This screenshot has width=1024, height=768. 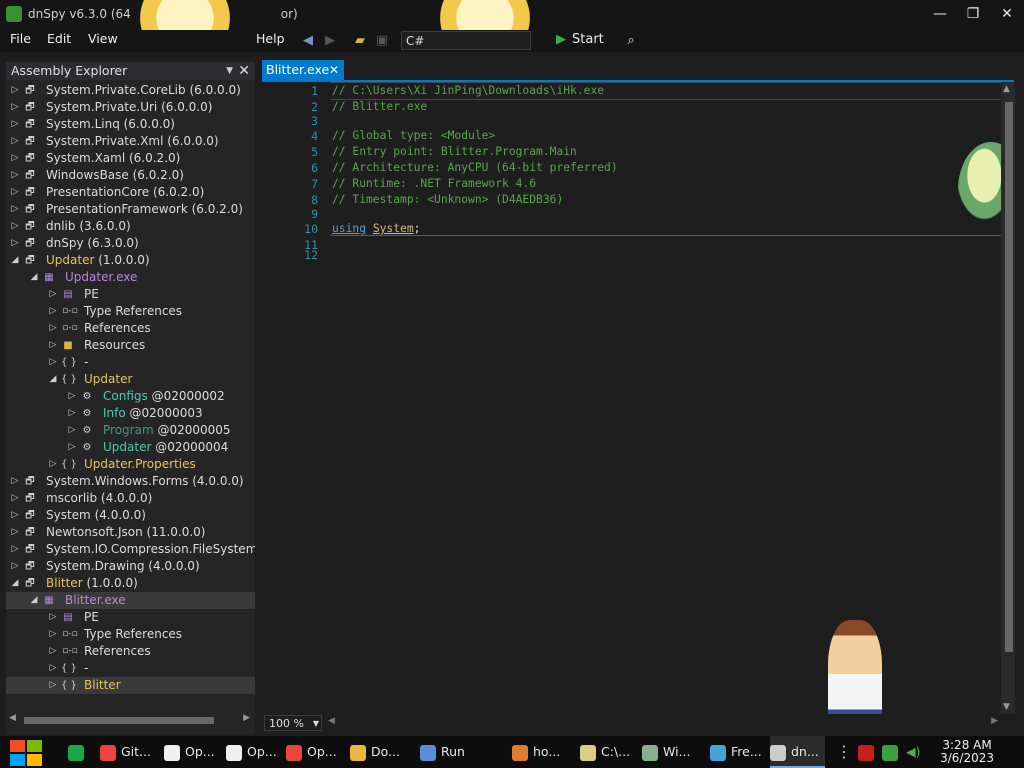 I want to click on menu-help: Help, so click(x=270, y=41).